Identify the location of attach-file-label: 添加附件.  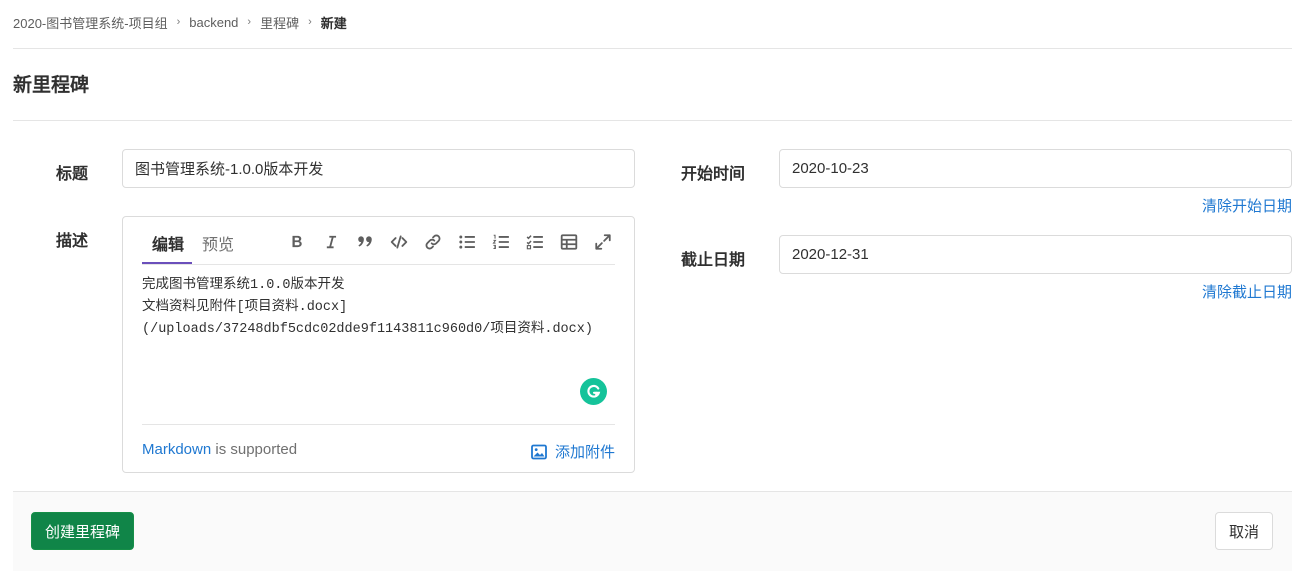
(584, 452).